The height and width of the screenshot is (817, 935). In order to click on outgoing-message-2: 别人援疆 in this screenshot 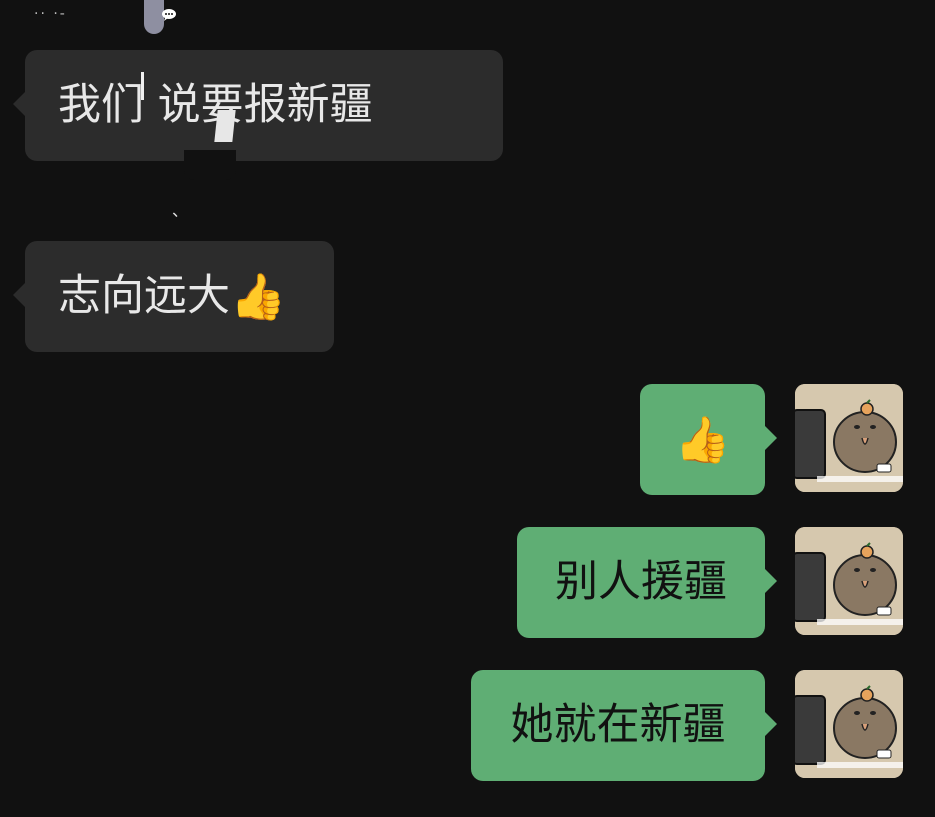, I will do `click(647, 582)`.